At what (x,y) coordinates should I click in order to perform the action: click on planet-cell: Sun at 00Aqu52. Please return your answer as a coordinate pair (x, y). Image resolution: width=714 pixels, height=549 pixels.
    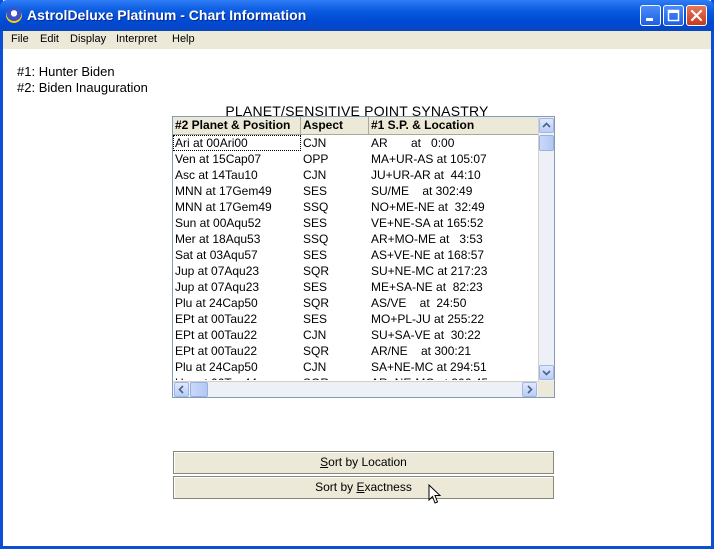
    Looking at the image, I should click on (218, 223).